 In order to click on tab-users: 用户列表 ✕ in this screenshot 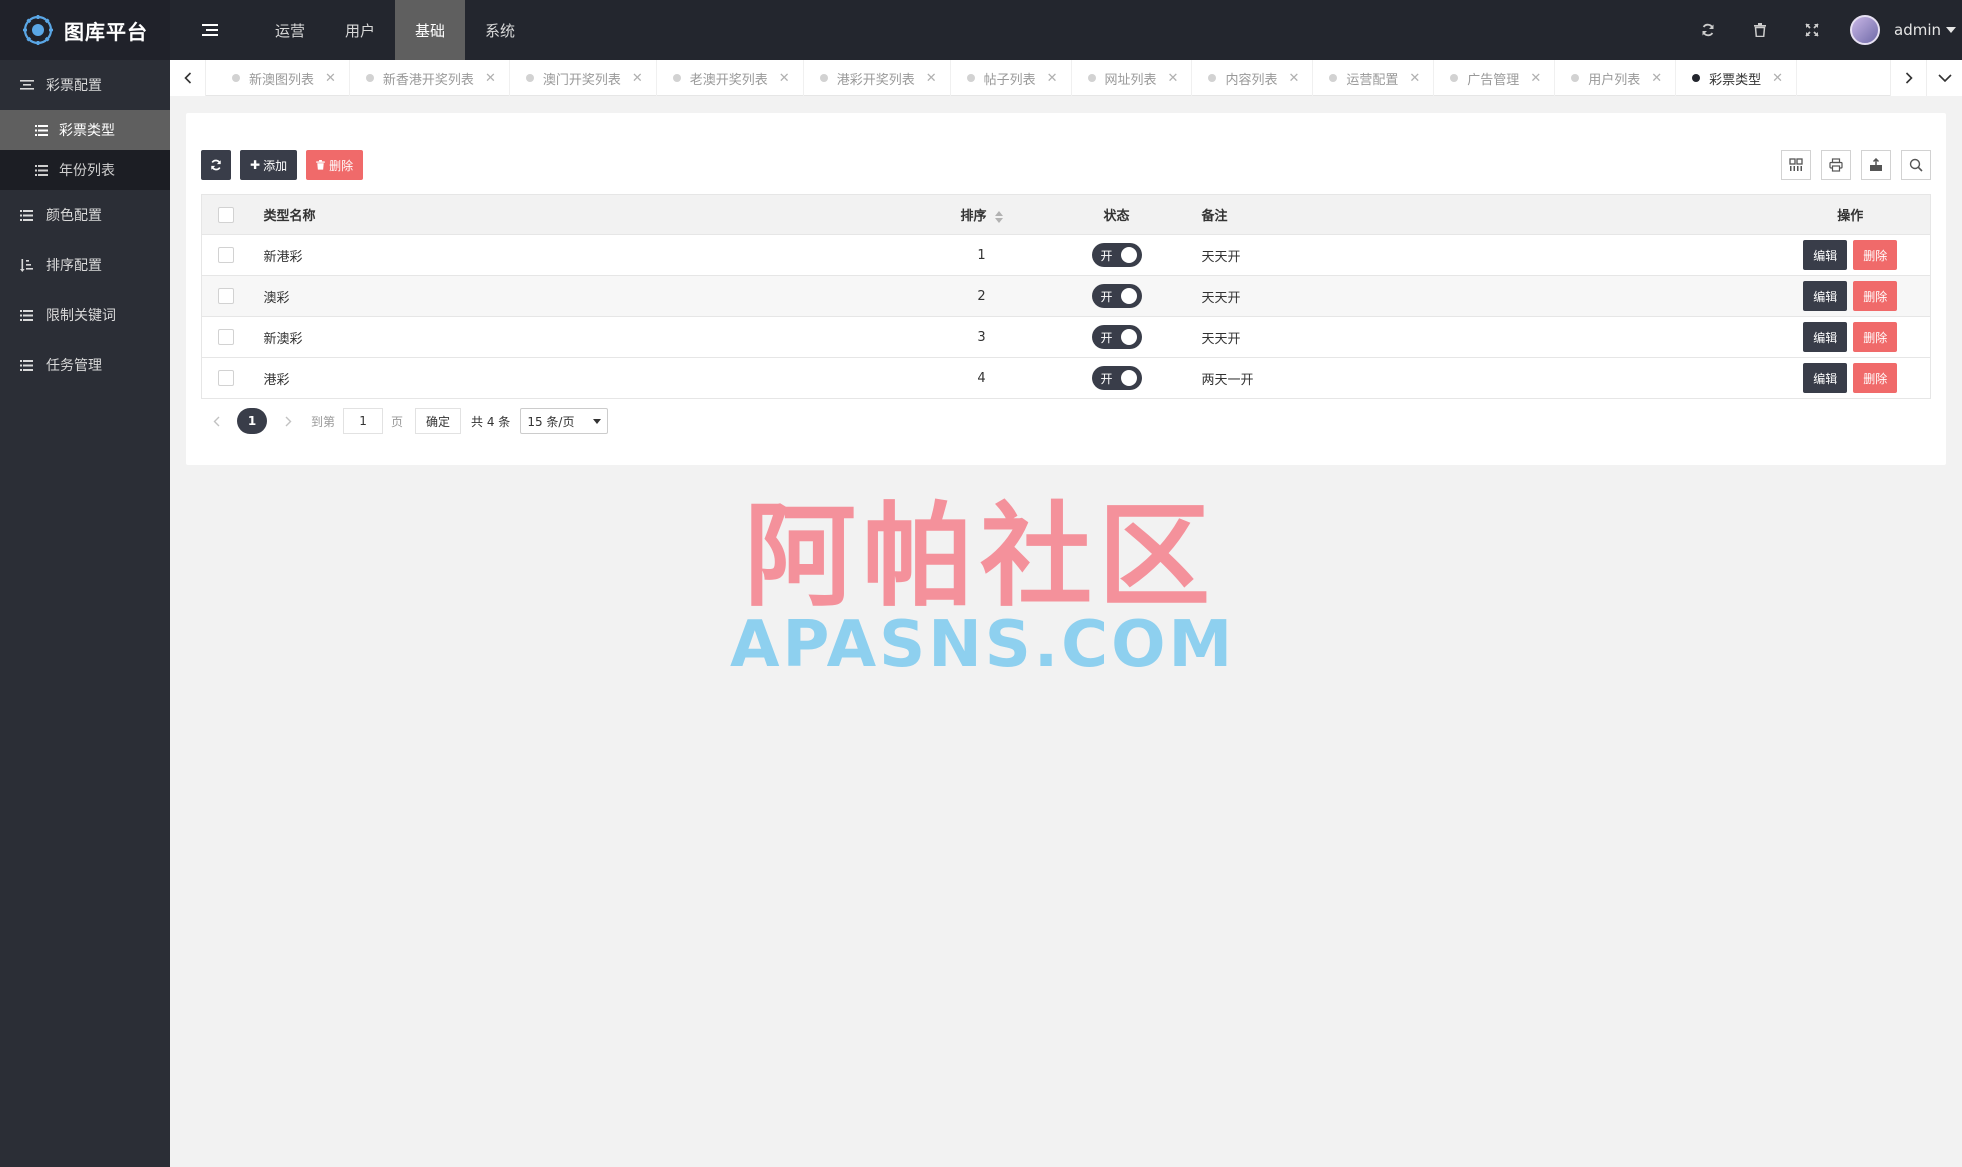, I will do `click(1616, 78)`.